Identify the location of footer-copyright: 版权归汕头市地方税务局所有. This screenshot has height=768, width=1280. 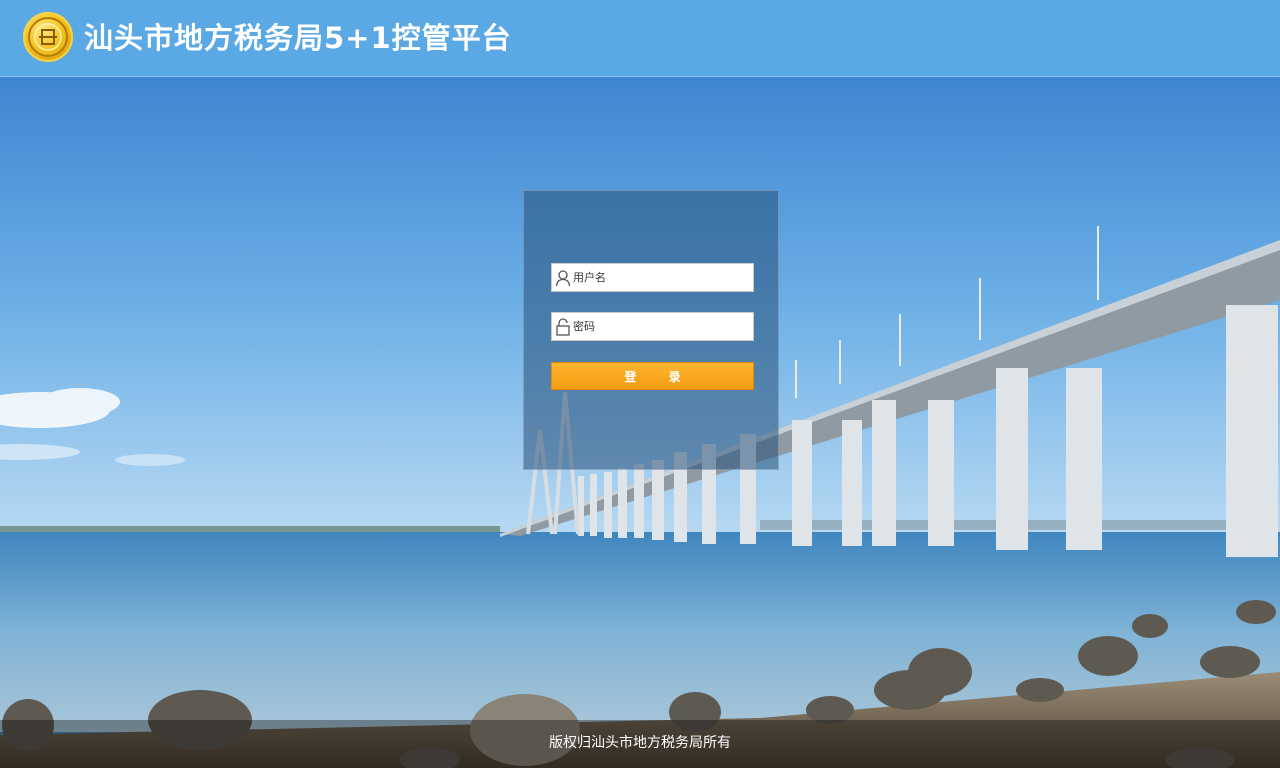
(640, 744).